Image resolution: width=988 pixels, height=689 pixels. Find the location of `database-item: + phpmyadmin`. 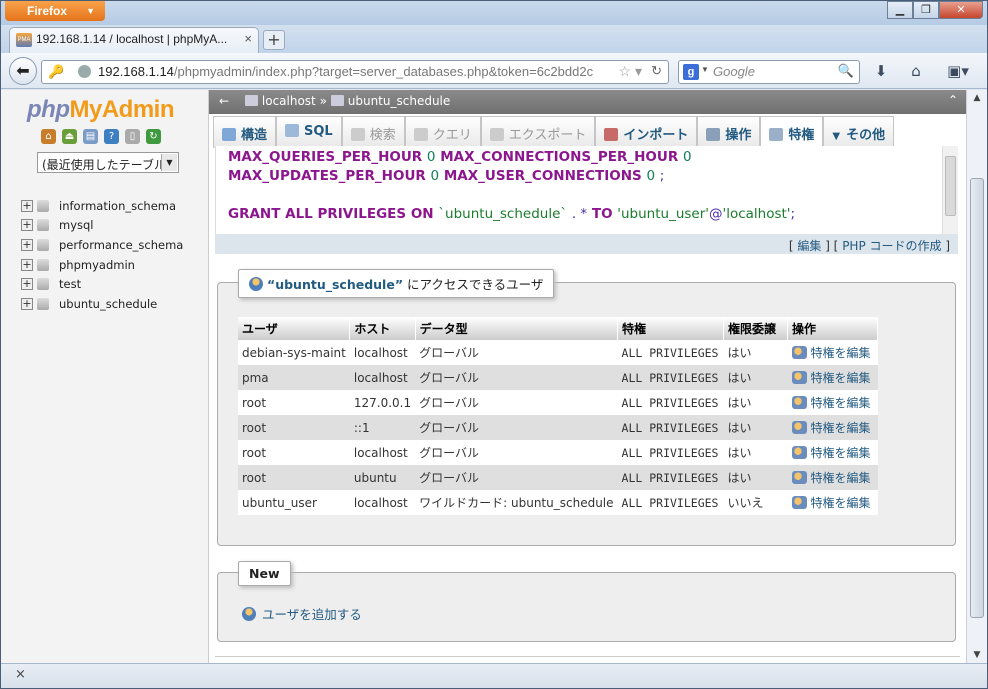

database-item: + phpmyadmin is located at coordinates (102, 265).